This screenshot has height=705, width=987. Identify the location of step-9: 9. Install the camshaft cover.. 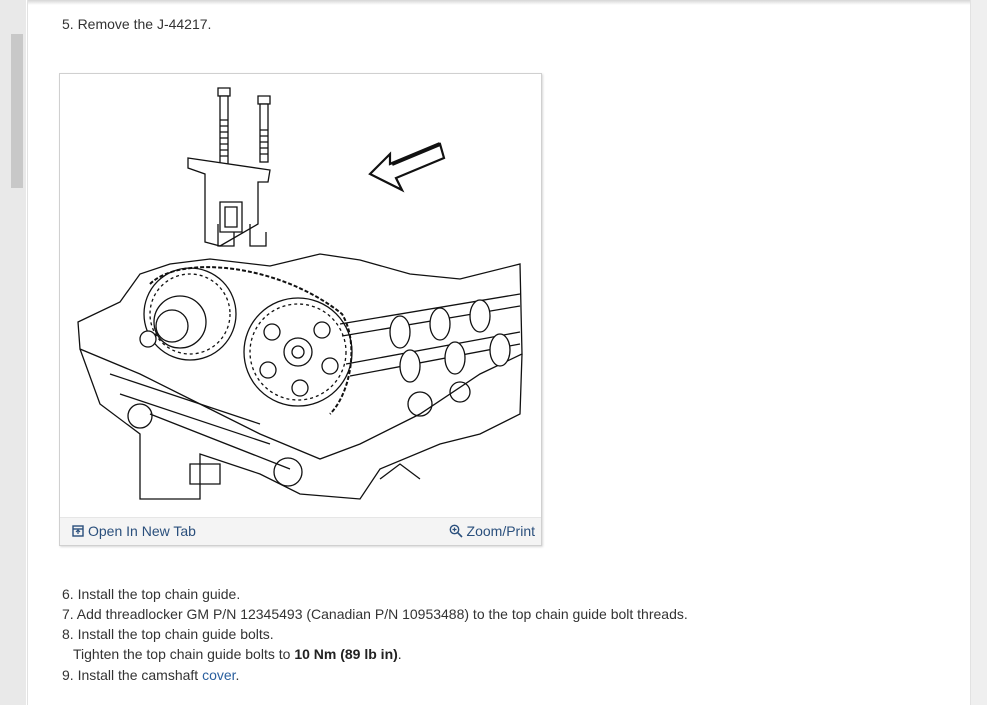
(150, 675).